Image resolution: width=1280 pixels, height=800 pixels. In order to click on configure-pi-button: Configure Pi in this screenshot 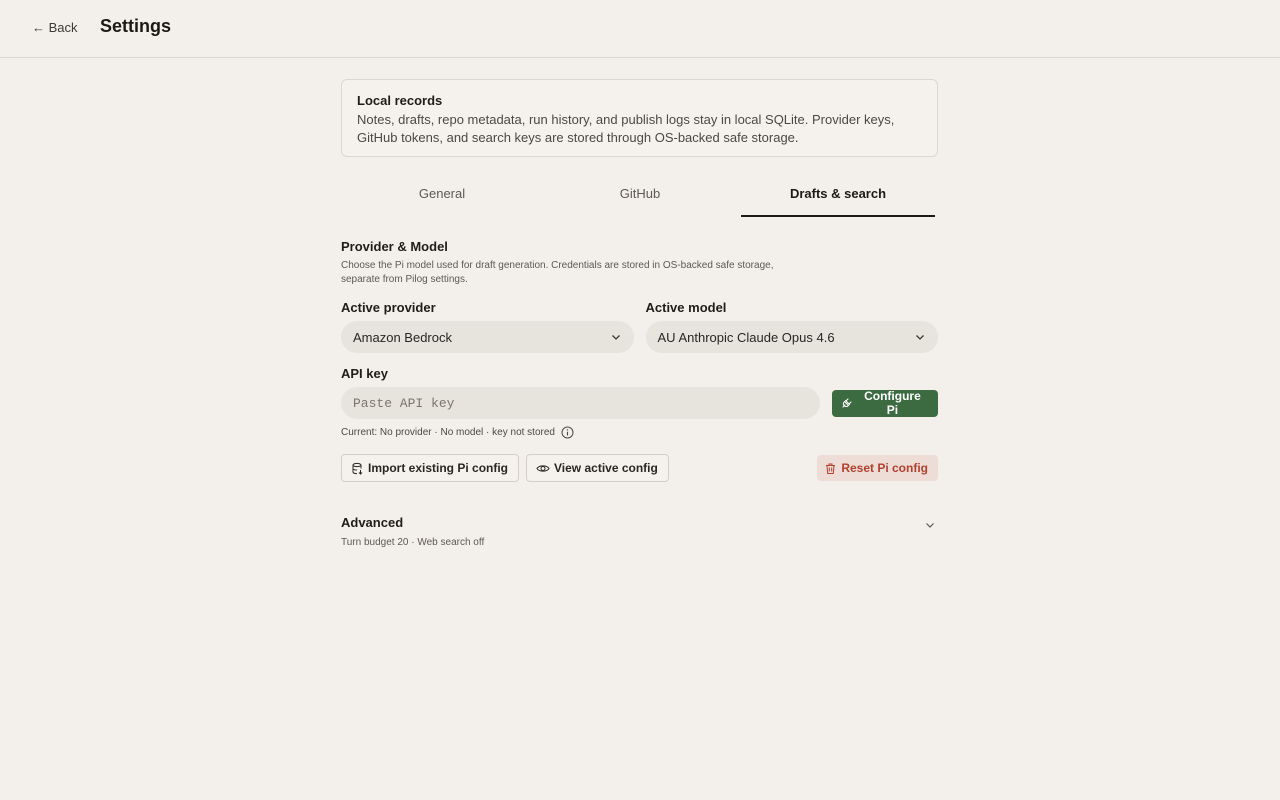, I will do `click(884, 403)`.